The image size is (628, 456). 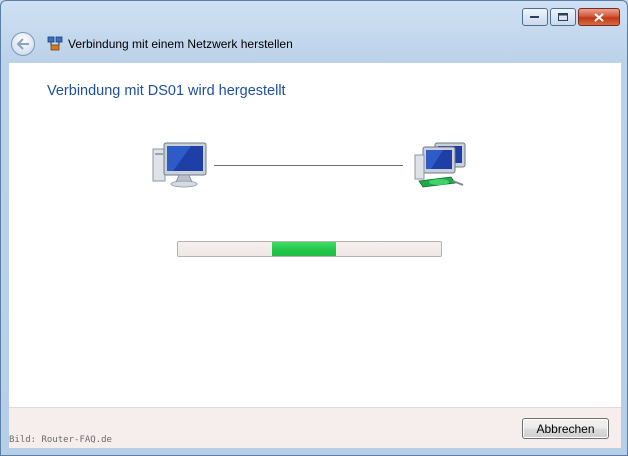 I want to click on maximize-icon, so click(x=563, y=17).